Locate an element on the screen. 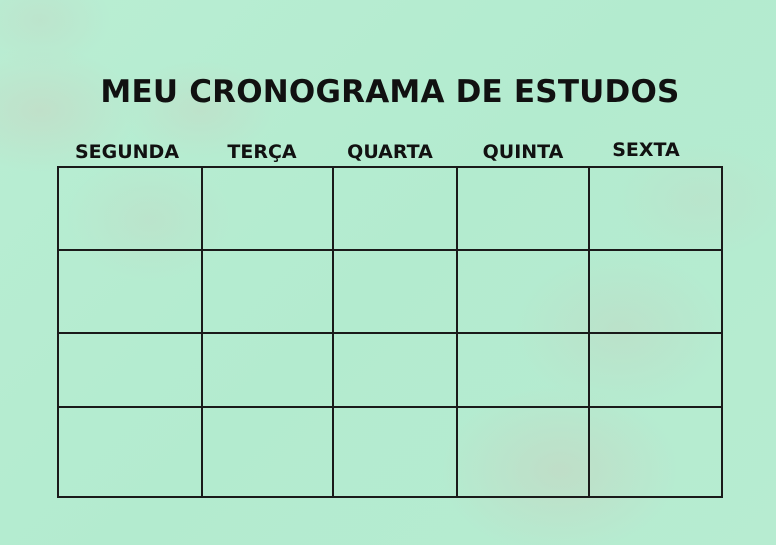  day-header-quinta: QUINTA is located at coordinates (523, 152).